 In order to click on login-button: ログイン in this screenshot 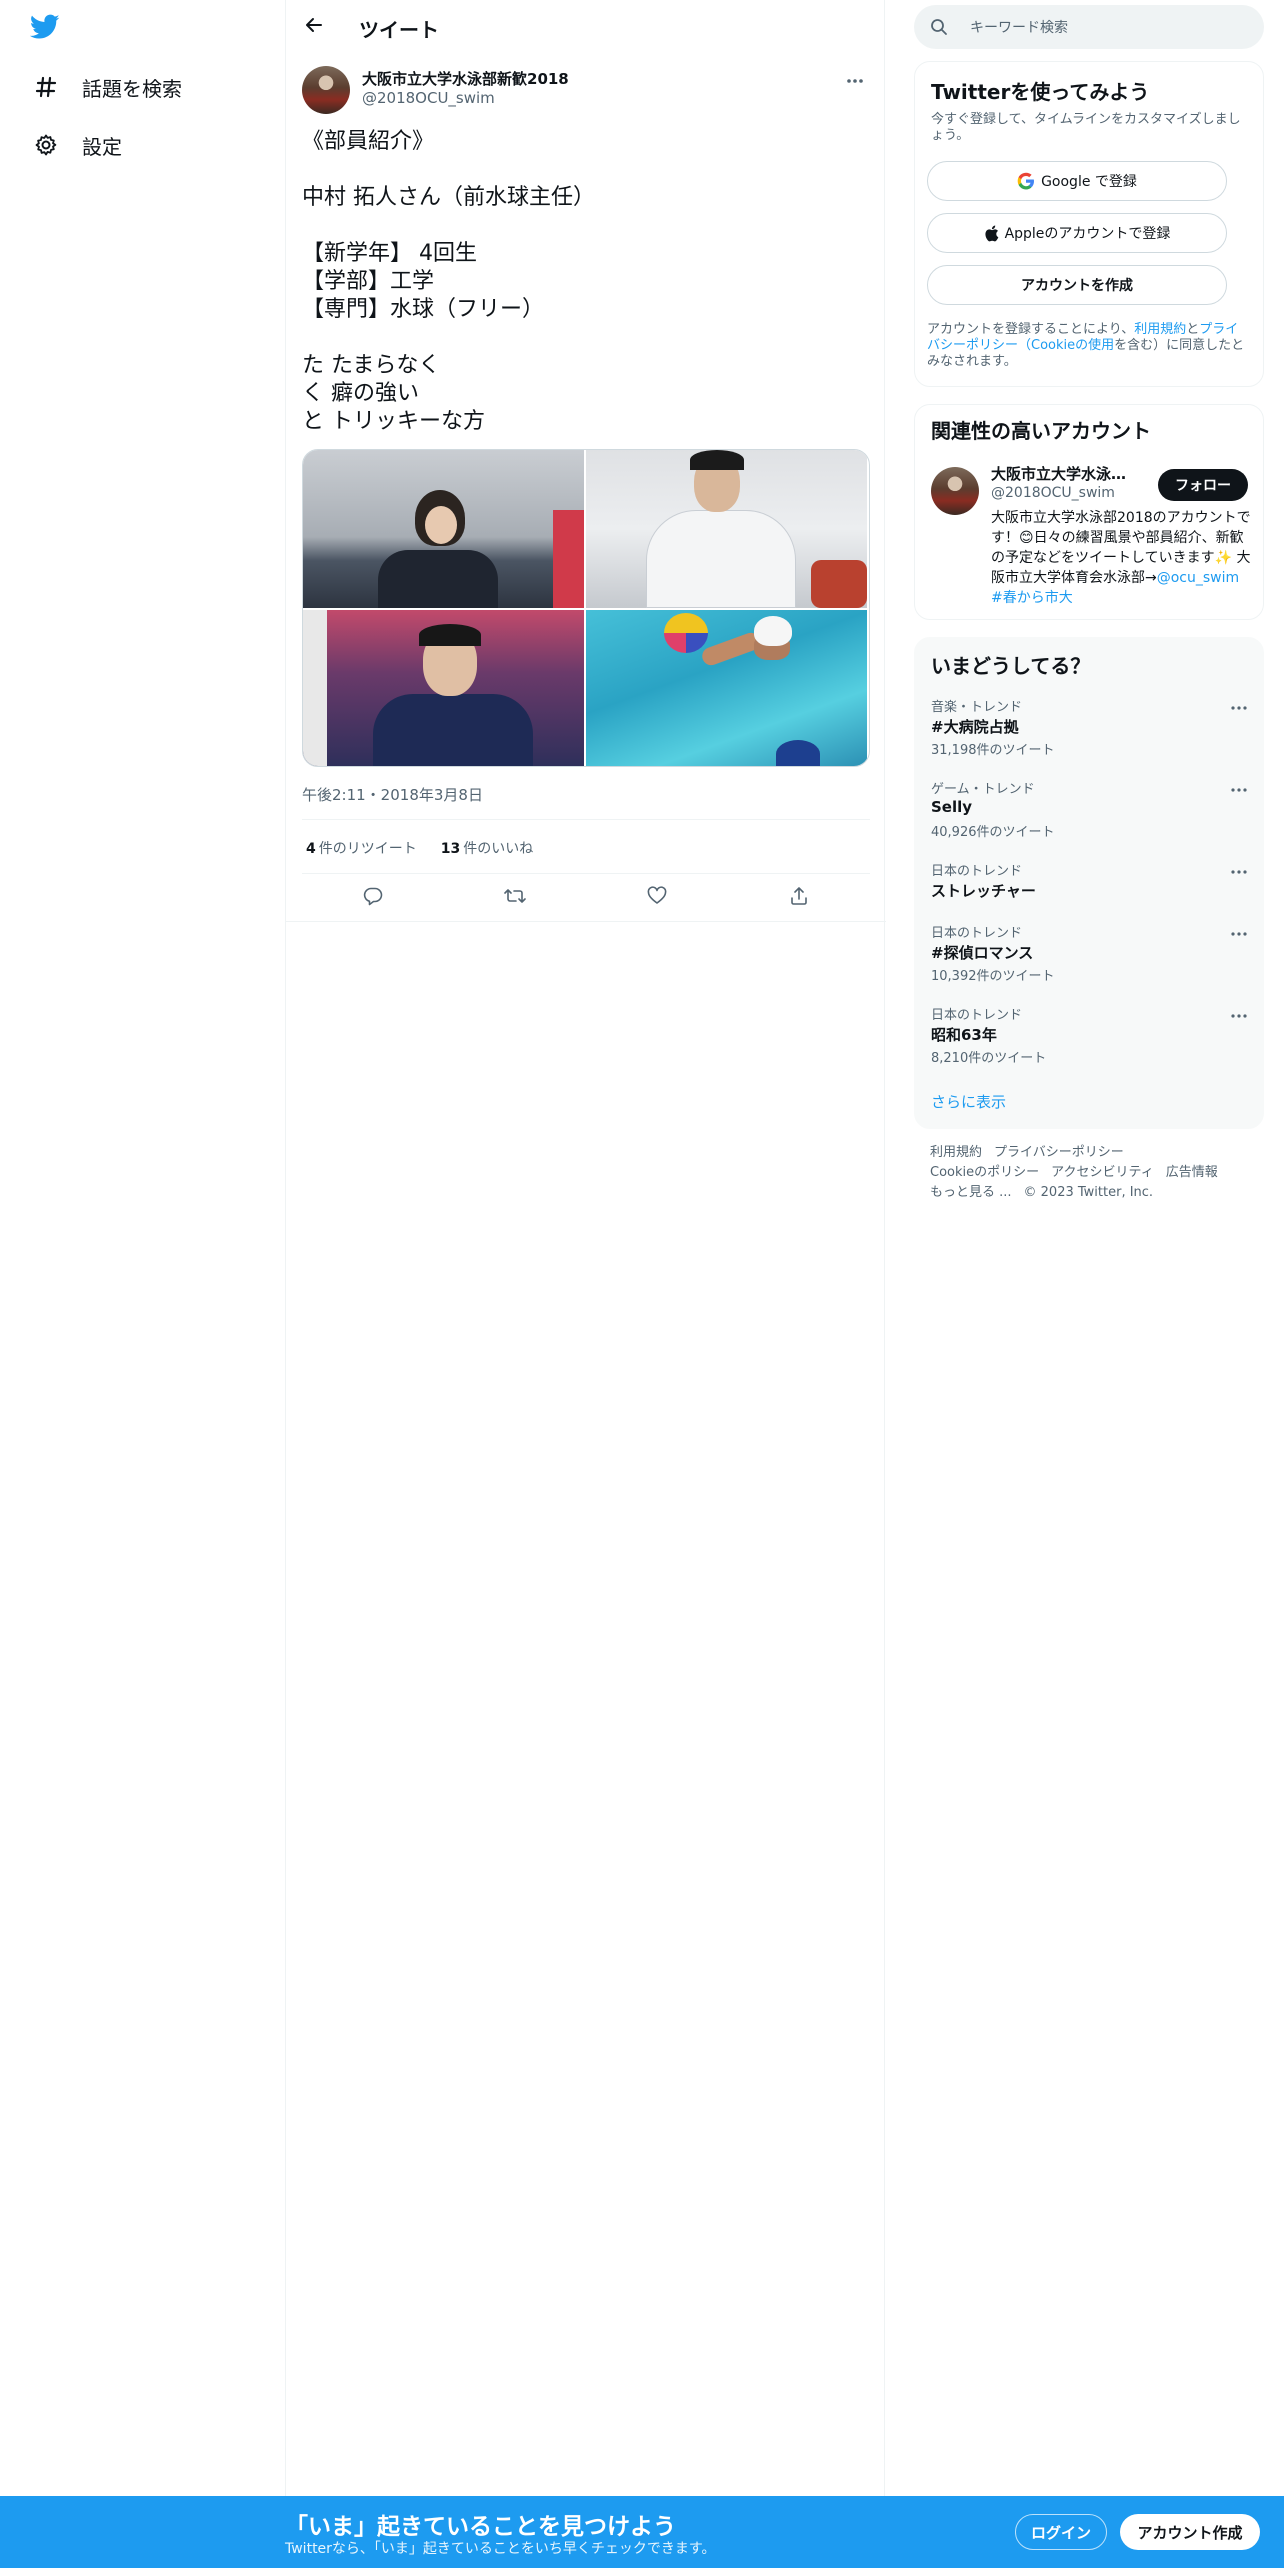, I will do `click(1061, 2532)`.